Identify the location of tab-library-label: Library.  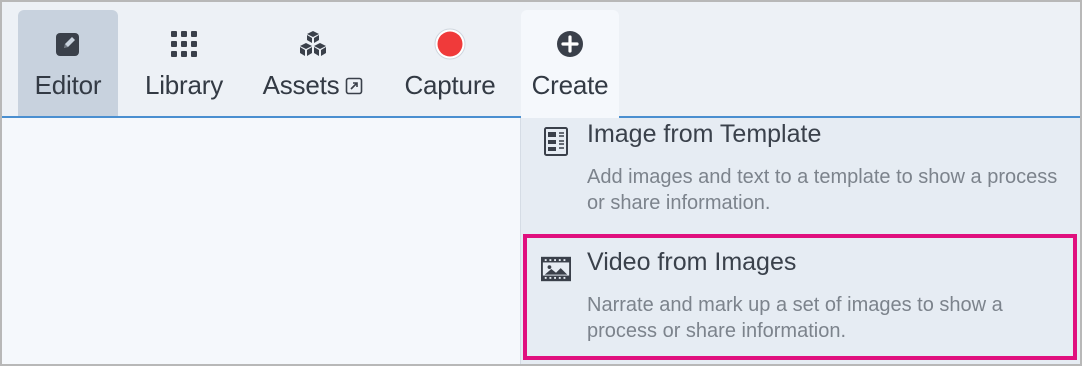
(184, 85).